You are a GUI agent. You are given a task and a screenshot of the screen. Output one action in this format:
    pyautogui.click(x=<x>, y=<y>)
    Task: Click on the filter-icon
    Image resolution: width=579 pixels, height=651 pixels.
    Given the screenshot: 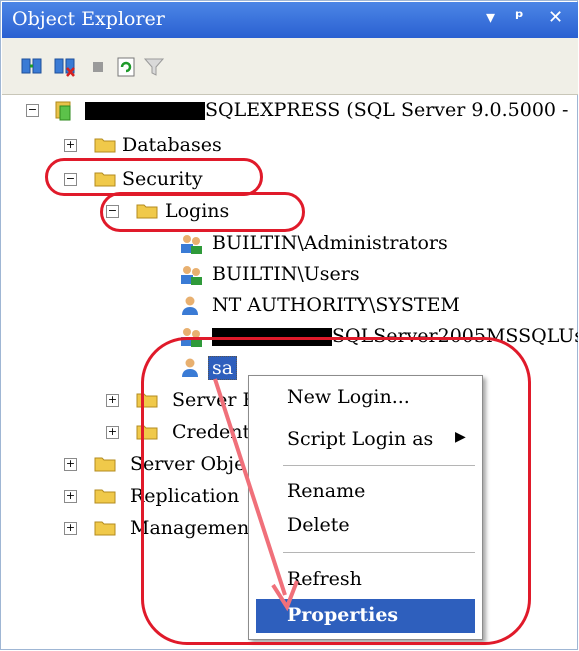 What is the action you would take?
    pyautogui.click(x=154, y=67)
    